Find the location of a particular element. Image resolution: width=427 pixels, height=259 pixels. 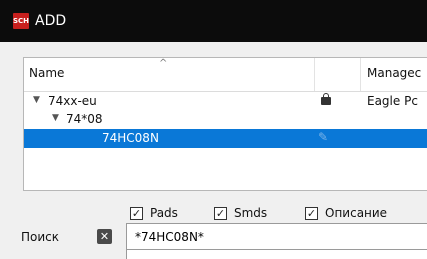

checkbox-description: ✓ is located at coordinates (311, 213).